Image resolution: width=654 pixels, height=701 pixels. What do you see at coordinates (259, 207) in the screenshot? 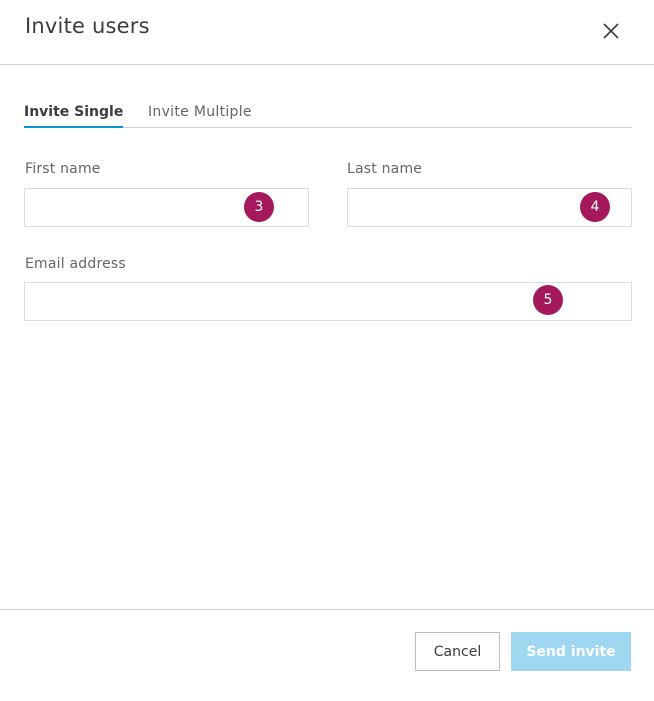
I see `step-badge-3: 3` at bounding box center [259, 207].